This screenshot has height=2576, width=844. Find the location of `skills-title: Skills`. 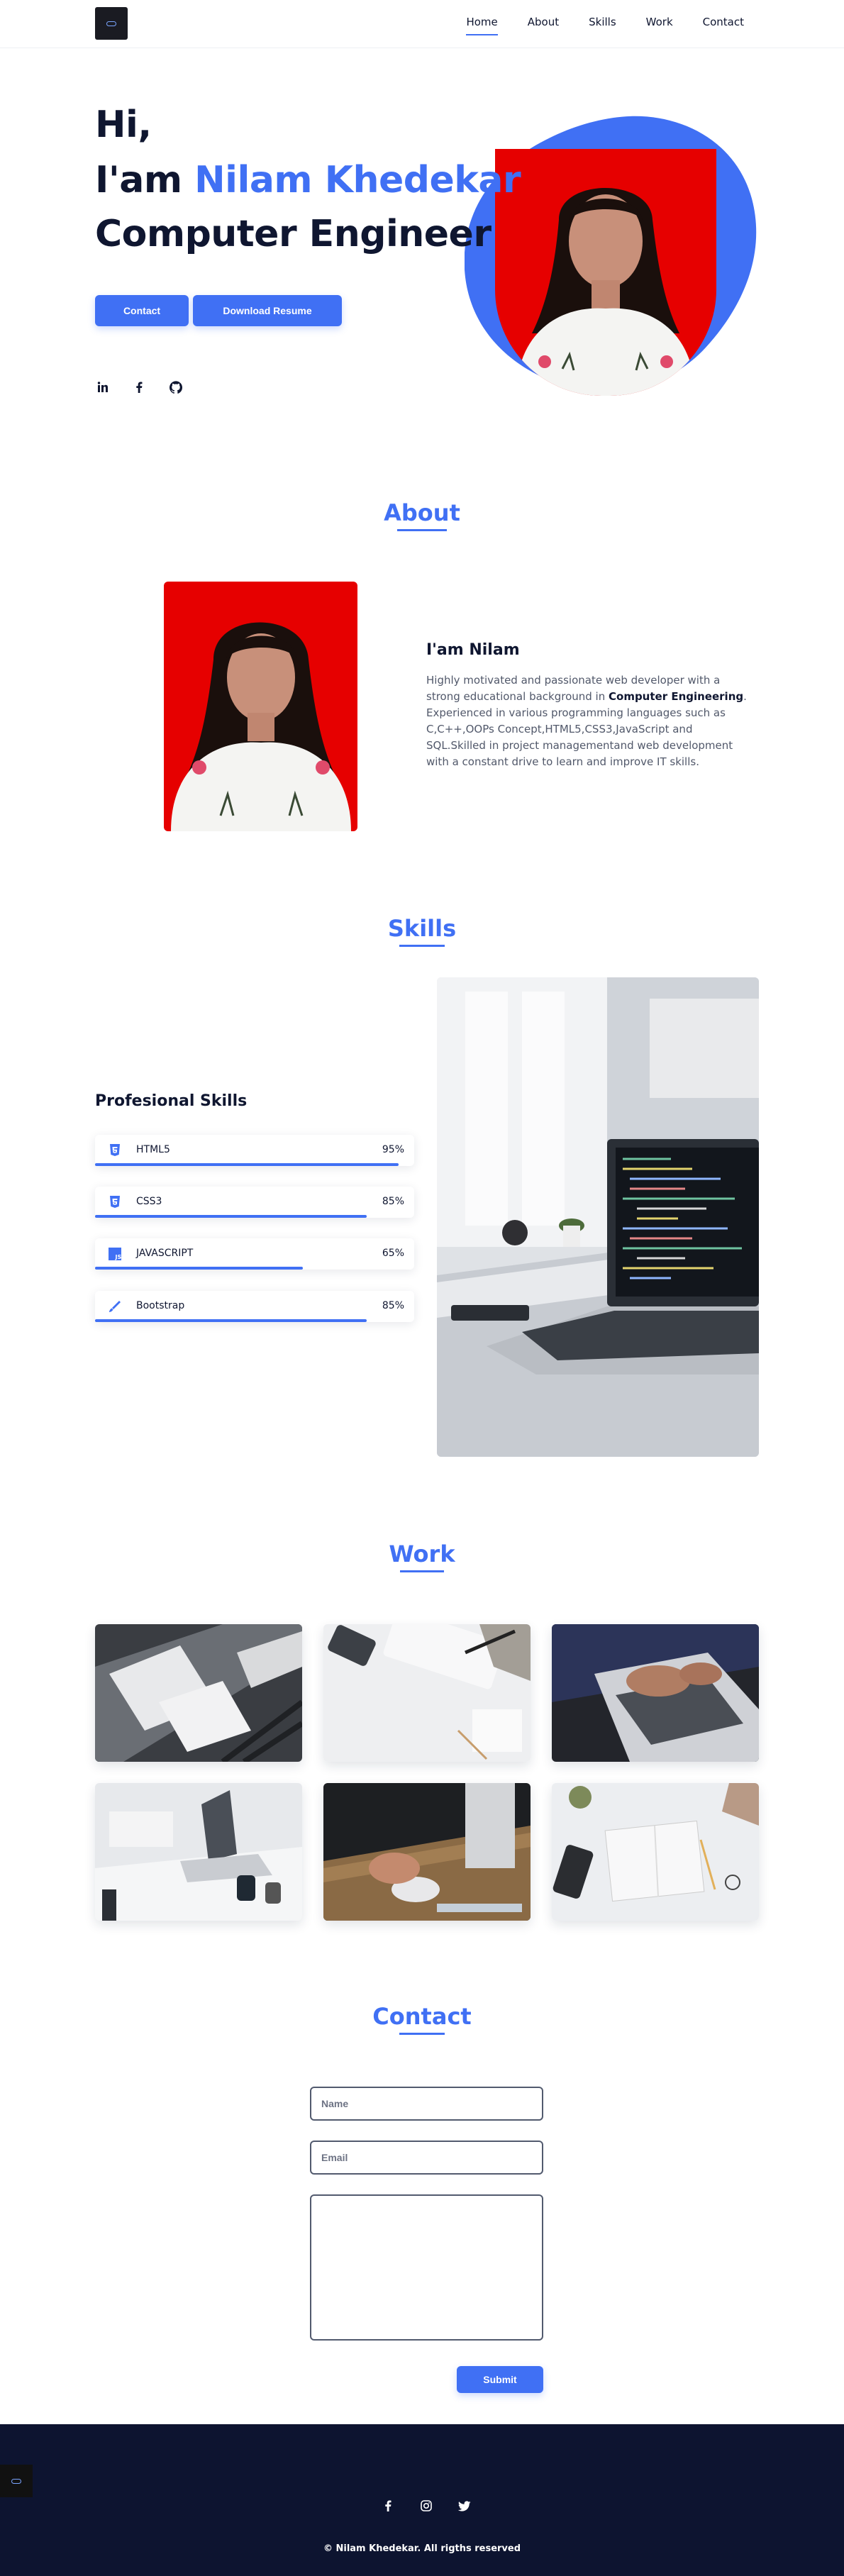

skills-title: Skills is located at coordinates (422, 929).